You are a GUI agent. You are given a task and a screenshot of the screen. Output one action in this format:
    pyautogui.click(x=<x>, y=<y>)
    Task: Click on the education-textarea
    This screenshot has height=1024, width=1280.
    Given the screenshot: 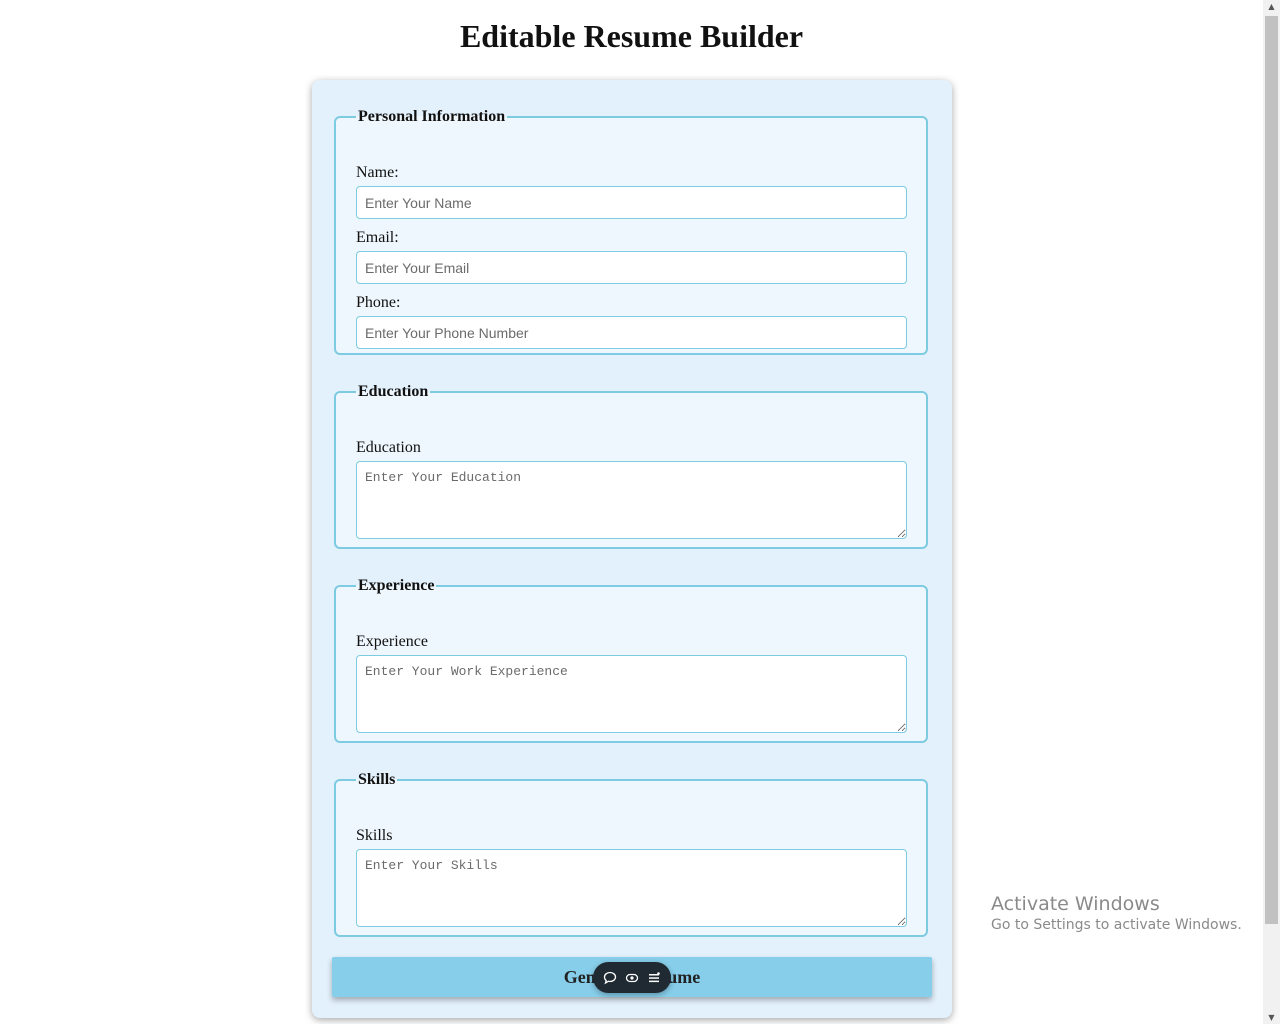 What is the action you would take?
    pyautogui.click(x=631, y=500)
    